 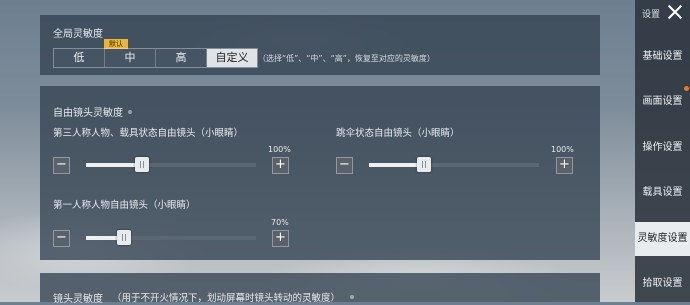 I want to click on first-person-plus-button: +, so click(x=280, y=238).